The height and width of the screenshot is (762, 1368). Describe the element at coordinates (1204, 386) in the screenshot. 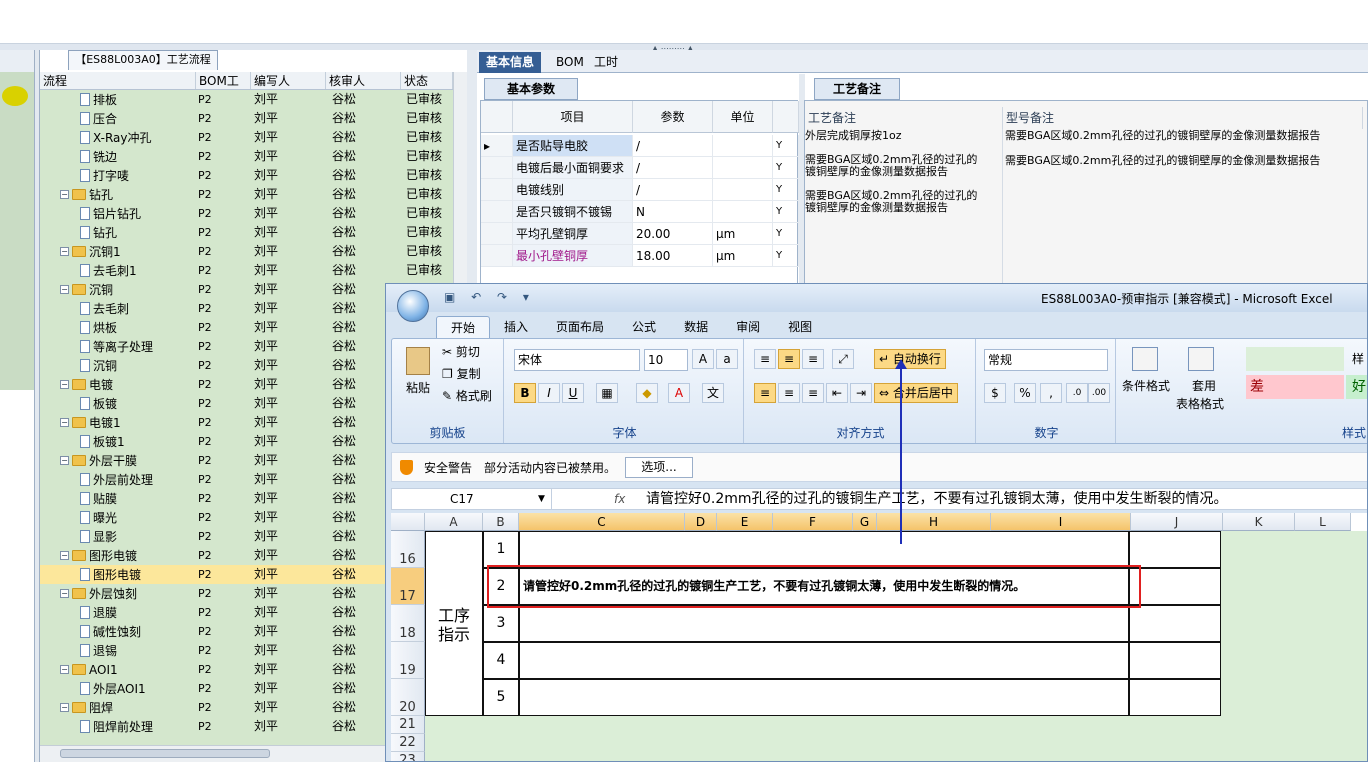

I see `table-format-button-1: 套用` at that location.